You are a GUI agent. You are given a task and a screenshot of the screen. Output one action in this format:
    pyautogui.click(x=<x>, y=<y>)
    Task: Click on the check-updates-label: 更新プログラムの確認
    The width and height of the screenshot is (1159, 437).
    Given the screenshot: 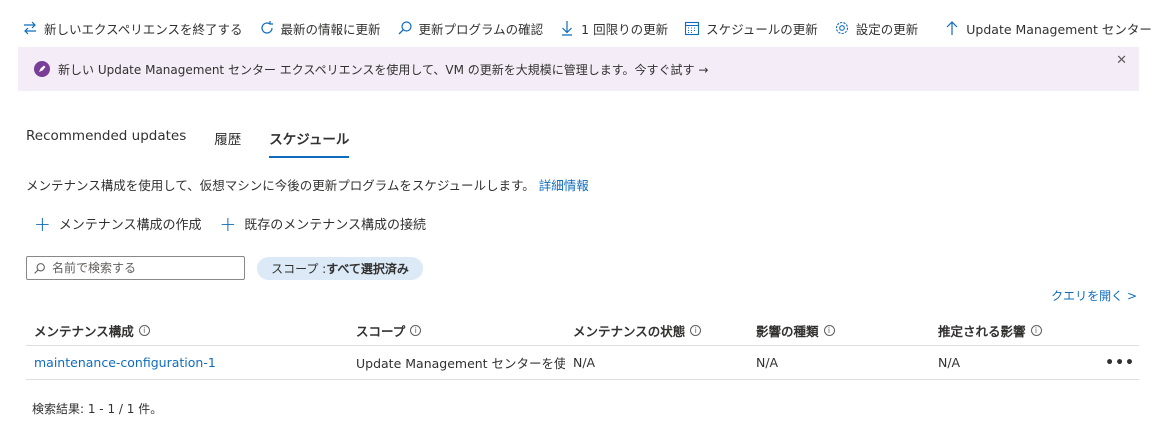 What is the action you would take?
    pyautogui.click(x=481, y=29)
    